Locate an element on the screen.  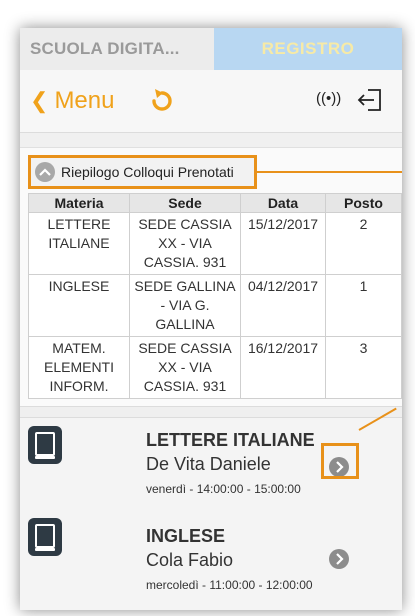
cell-materia: INGLESE is located at coordinates (79, 305).